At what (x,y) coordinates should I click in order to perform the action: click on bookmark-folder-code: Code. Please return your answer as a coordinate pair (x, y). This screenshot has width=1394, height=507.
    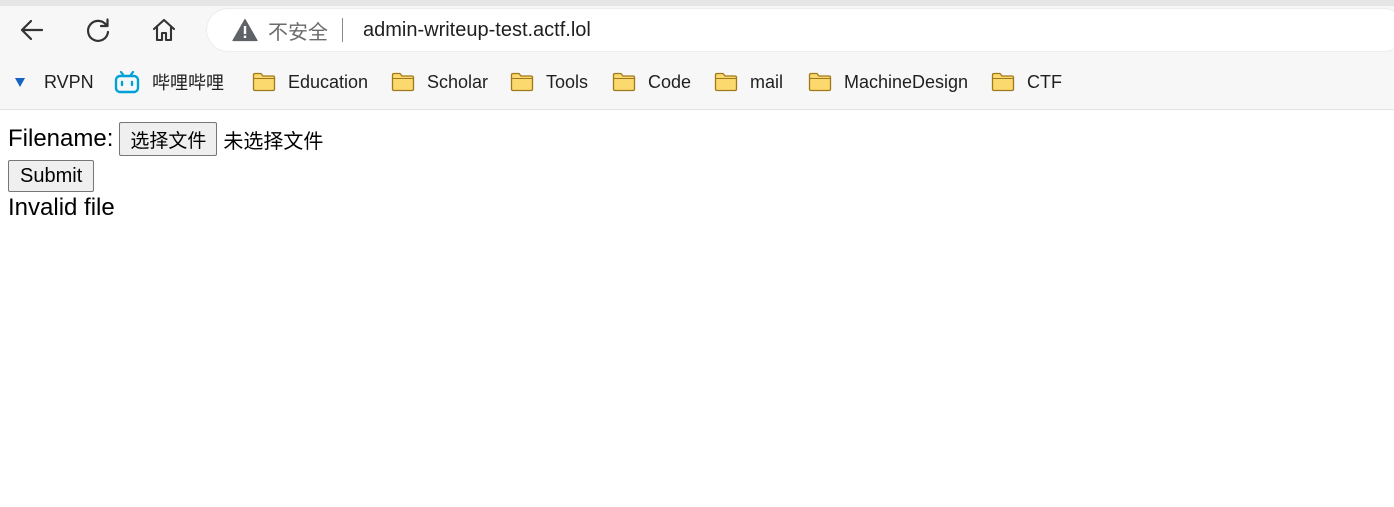
    Looking at the image, I should click on (651, 82).